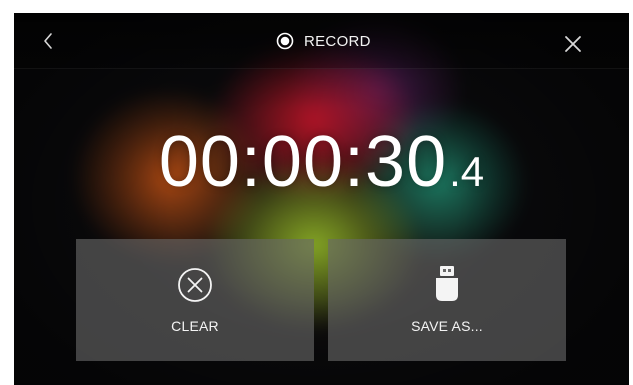 The image size is (633, 385). I want to click on top-bar: RECORD, so click(321, 41).